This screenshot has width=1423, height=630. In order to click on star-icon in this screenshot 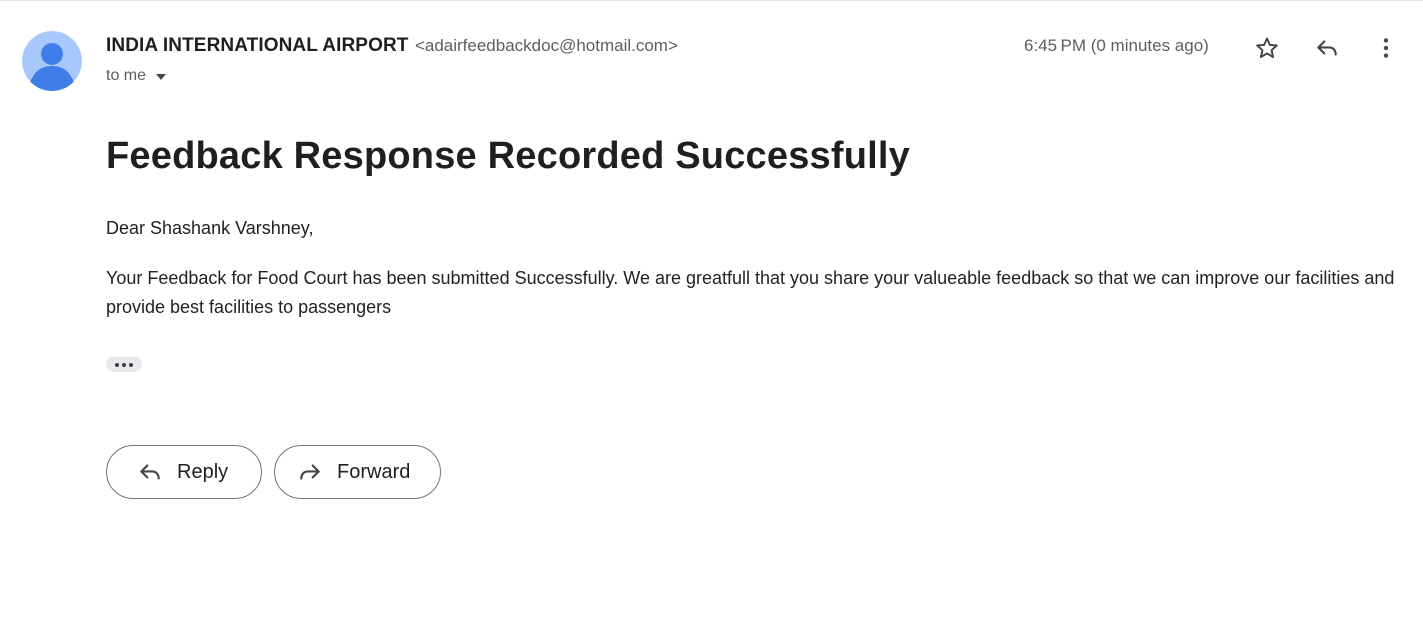, I will do `click(1267, 47)`.